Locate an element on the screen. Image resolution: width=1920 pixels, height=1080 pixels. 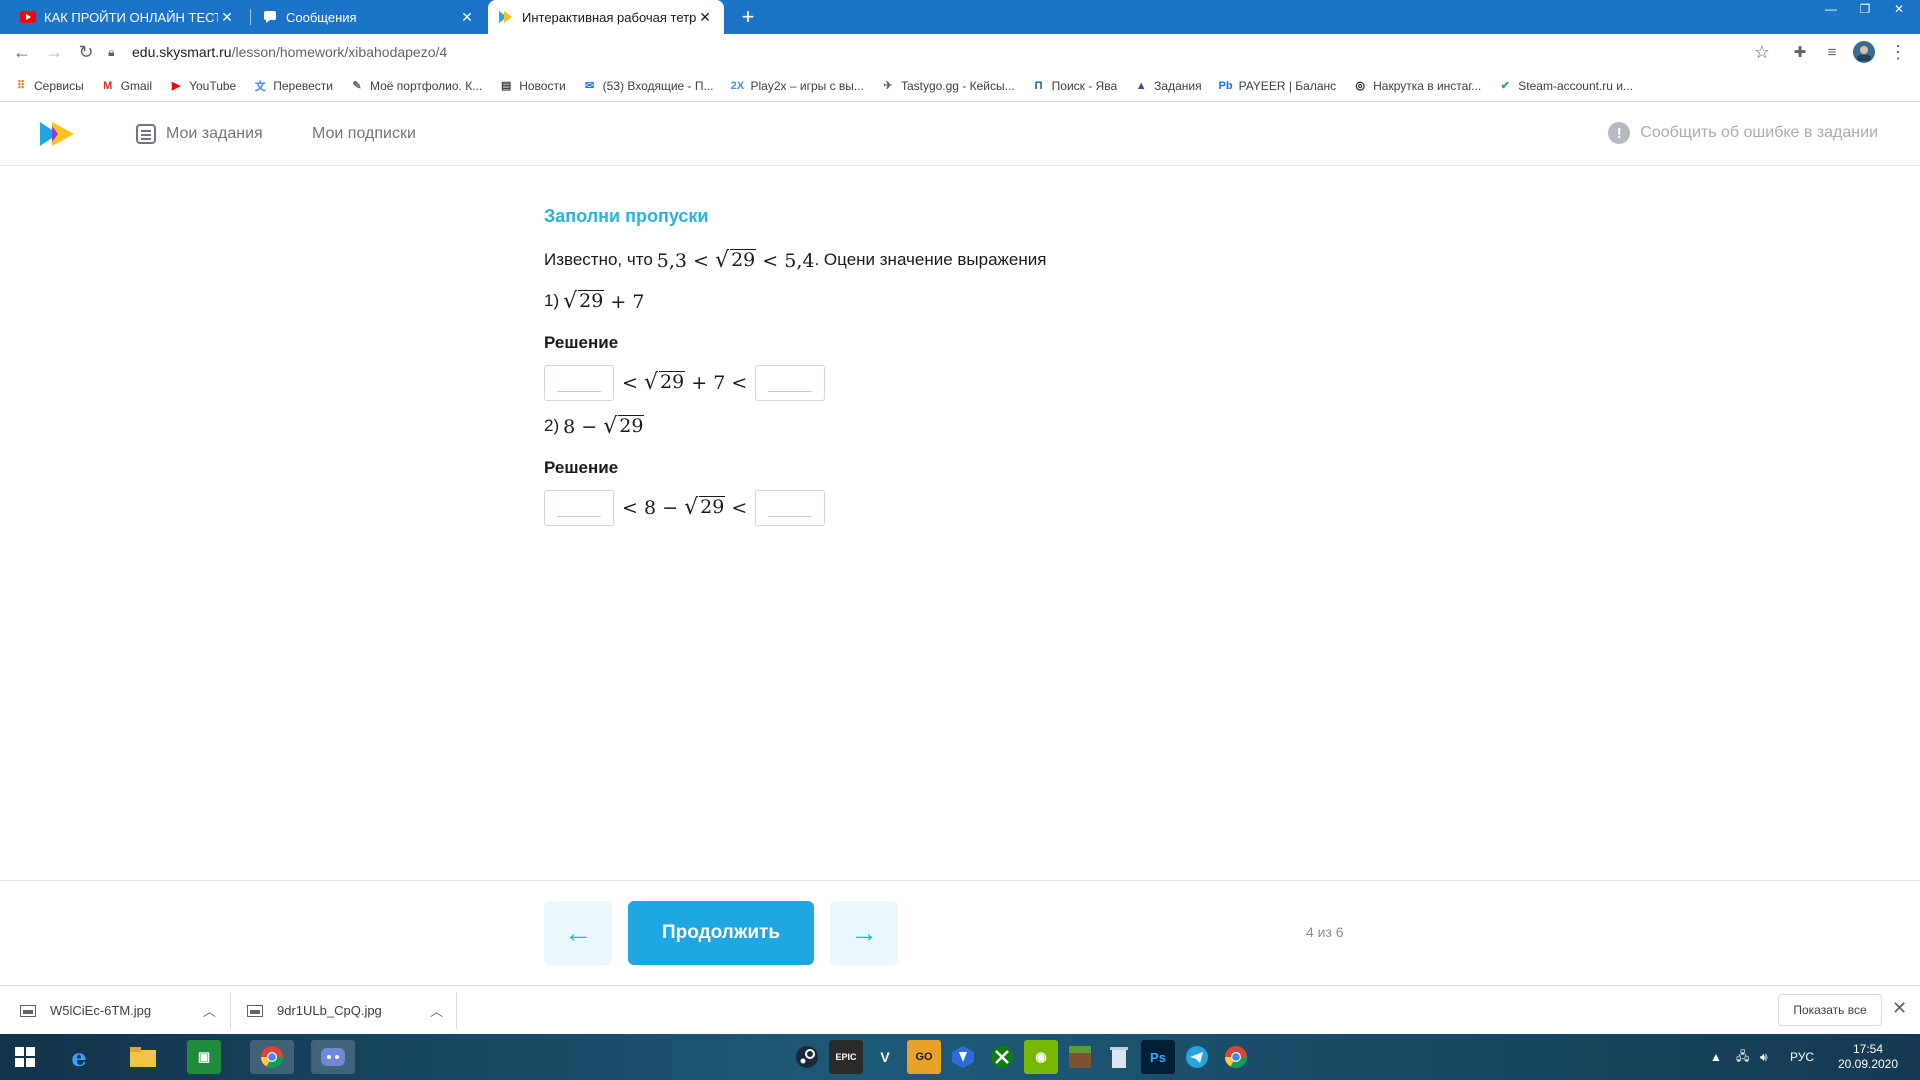
bookmark-label: Сервисы is located at coordinates (59, 85).